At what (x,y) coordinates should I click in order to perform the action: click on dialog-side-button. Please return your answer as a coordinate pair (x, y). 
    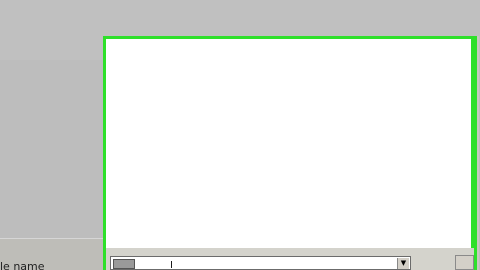
    Looking at the image, I should click on (464, 262).